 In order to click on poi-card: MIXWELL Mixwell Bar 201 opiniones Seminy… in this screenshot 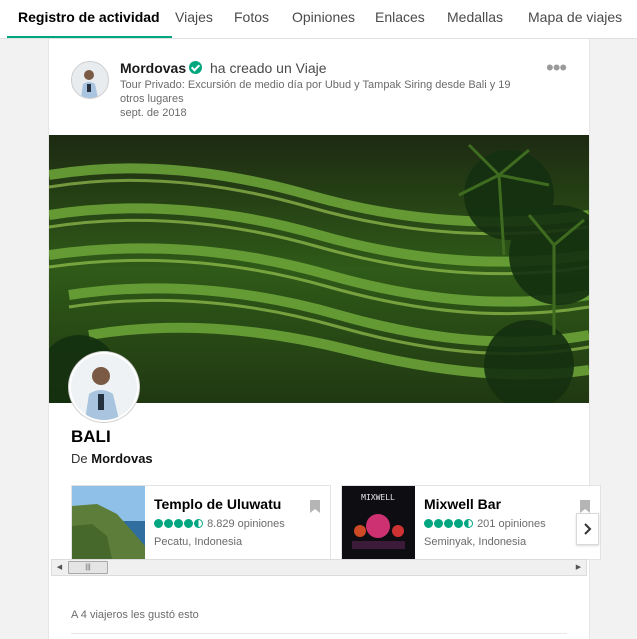, I will do `click(471, 522)`.